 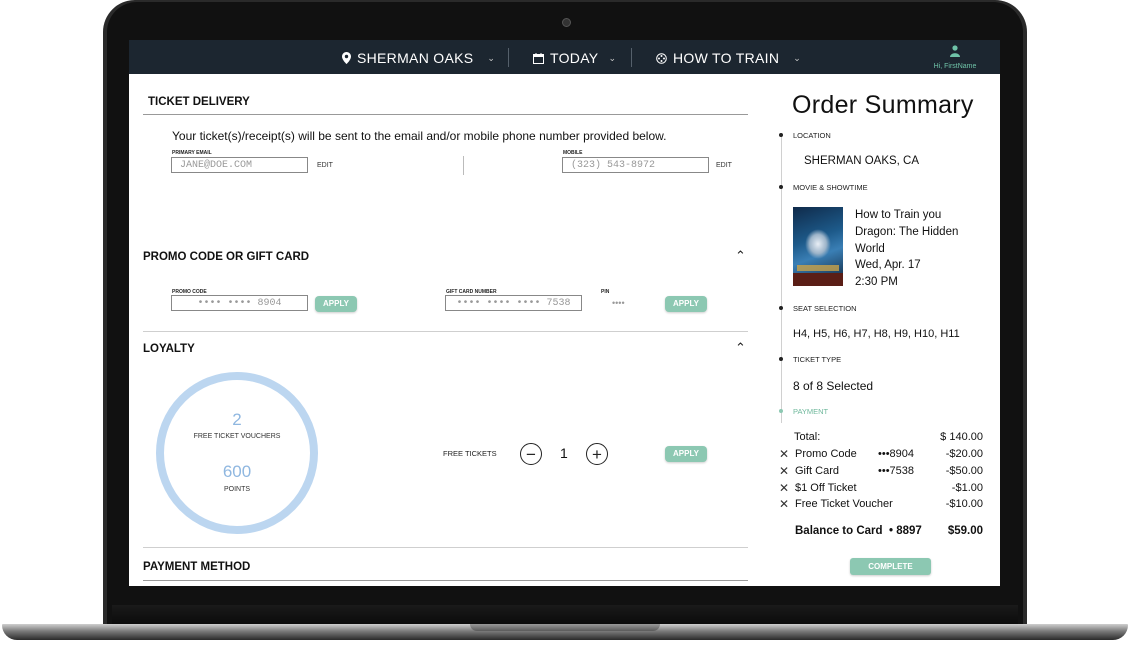 I want to click on email-field: JANE@DOE.COM, so click(x=239, y=165).